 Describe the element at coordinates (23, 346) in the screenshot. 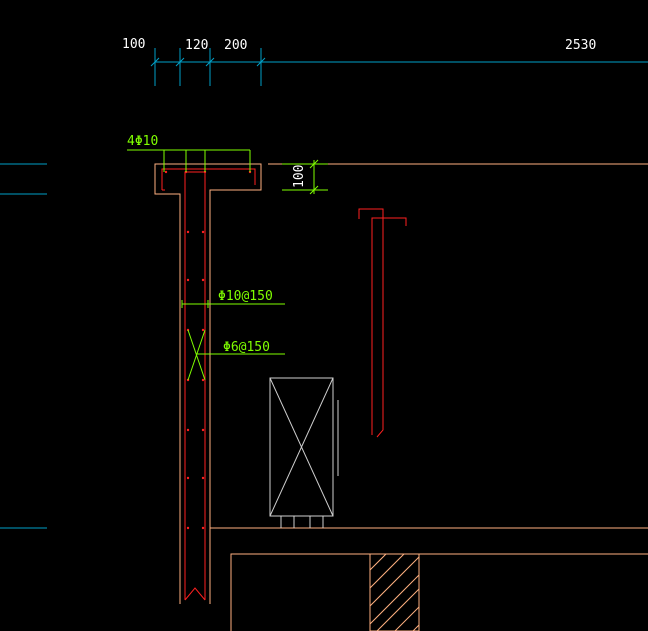

I see `left-edge-lines` at that location.